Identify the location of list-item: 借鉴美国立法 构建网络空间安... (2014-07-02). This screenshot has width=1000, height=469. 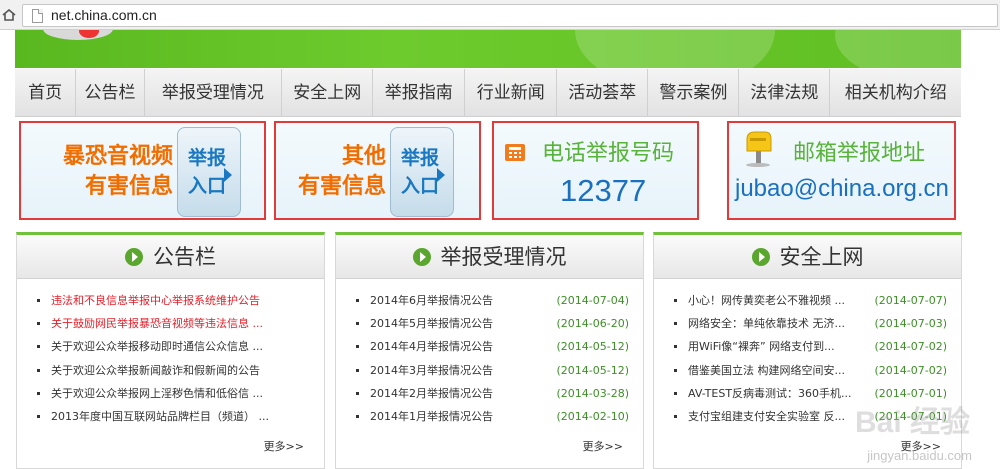
(807, 370).